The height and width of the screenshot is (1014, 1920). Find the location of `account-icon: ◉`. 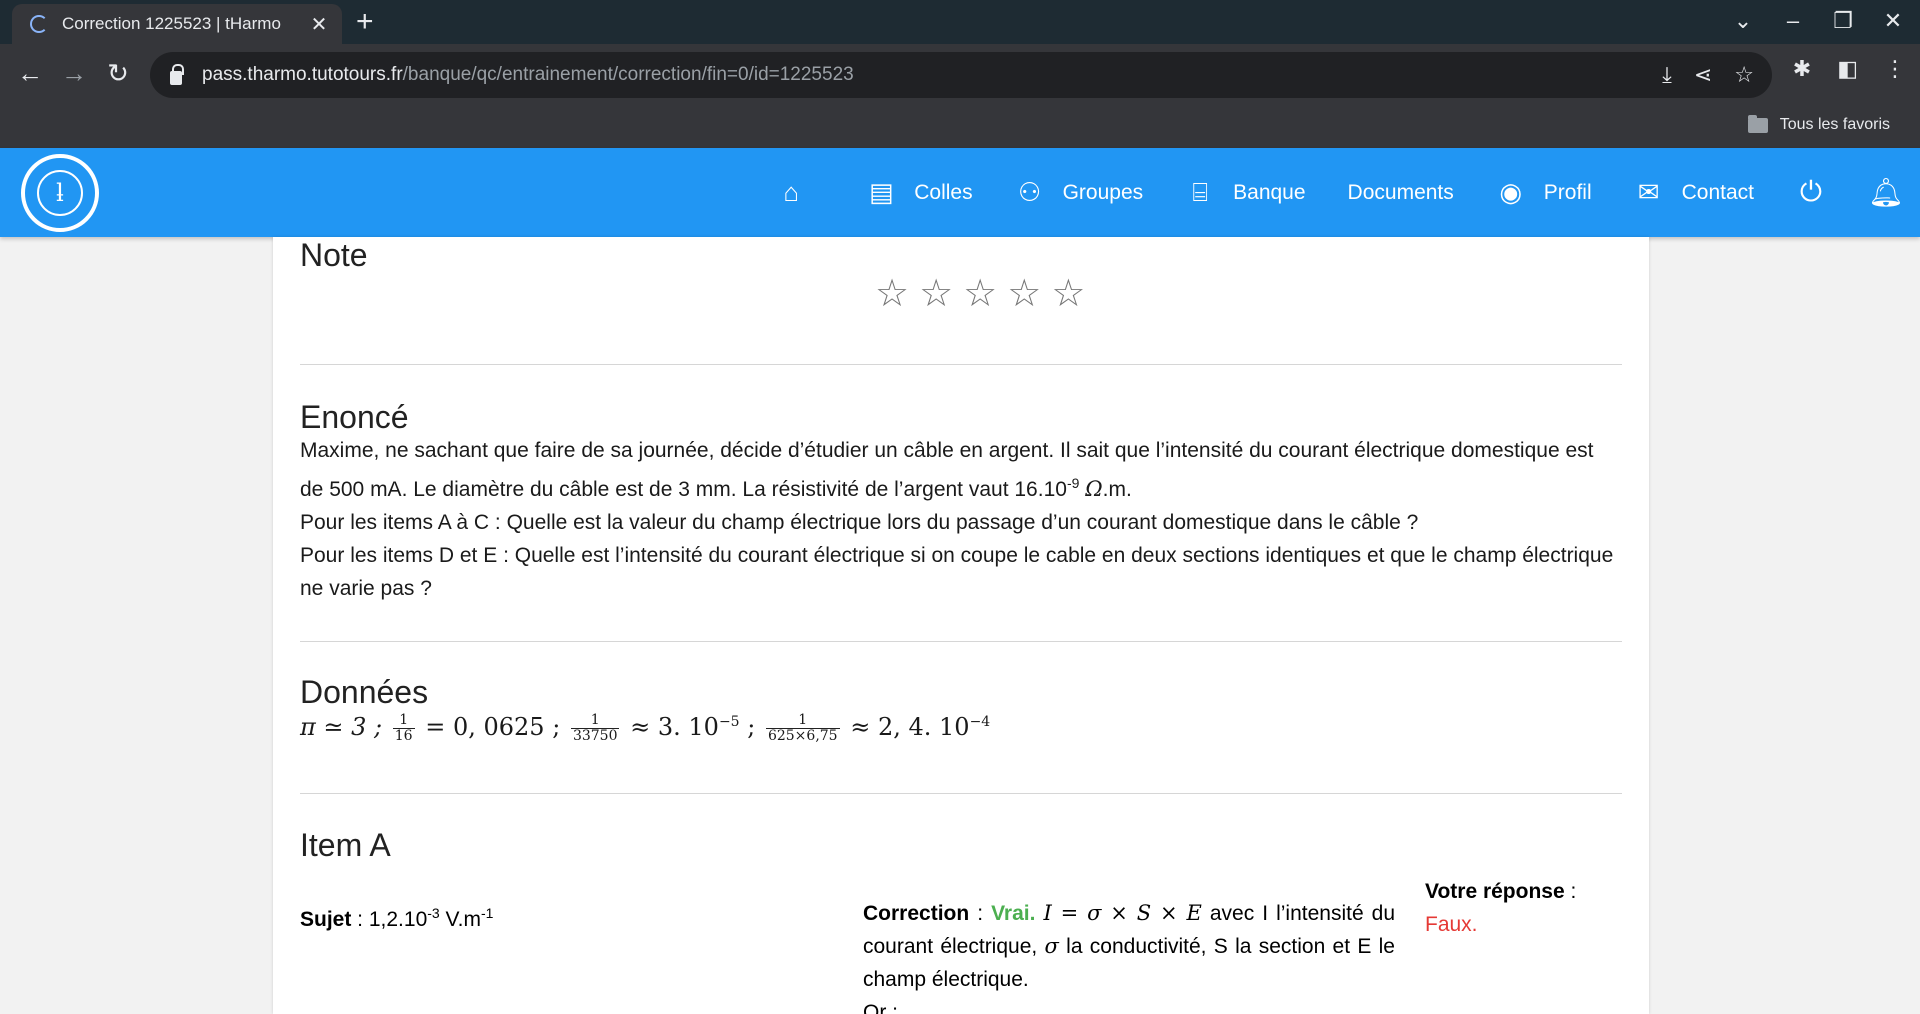

account-icon: ◉ is located at coordinates (1511, 192).